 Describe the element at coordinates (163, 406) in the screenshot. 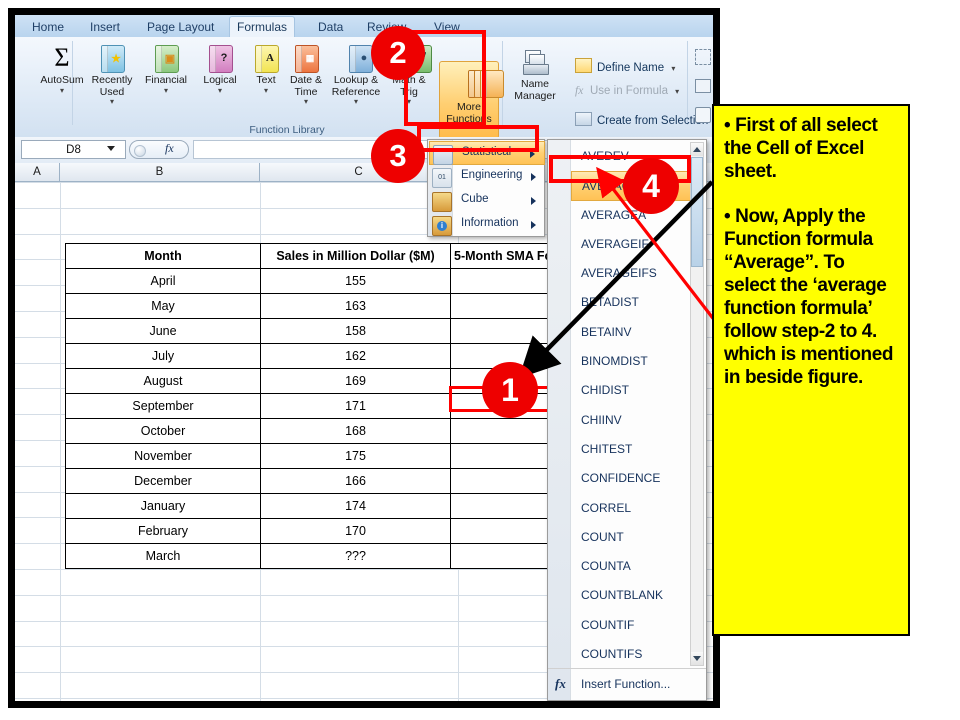

I see `table-cell: September` at that location.